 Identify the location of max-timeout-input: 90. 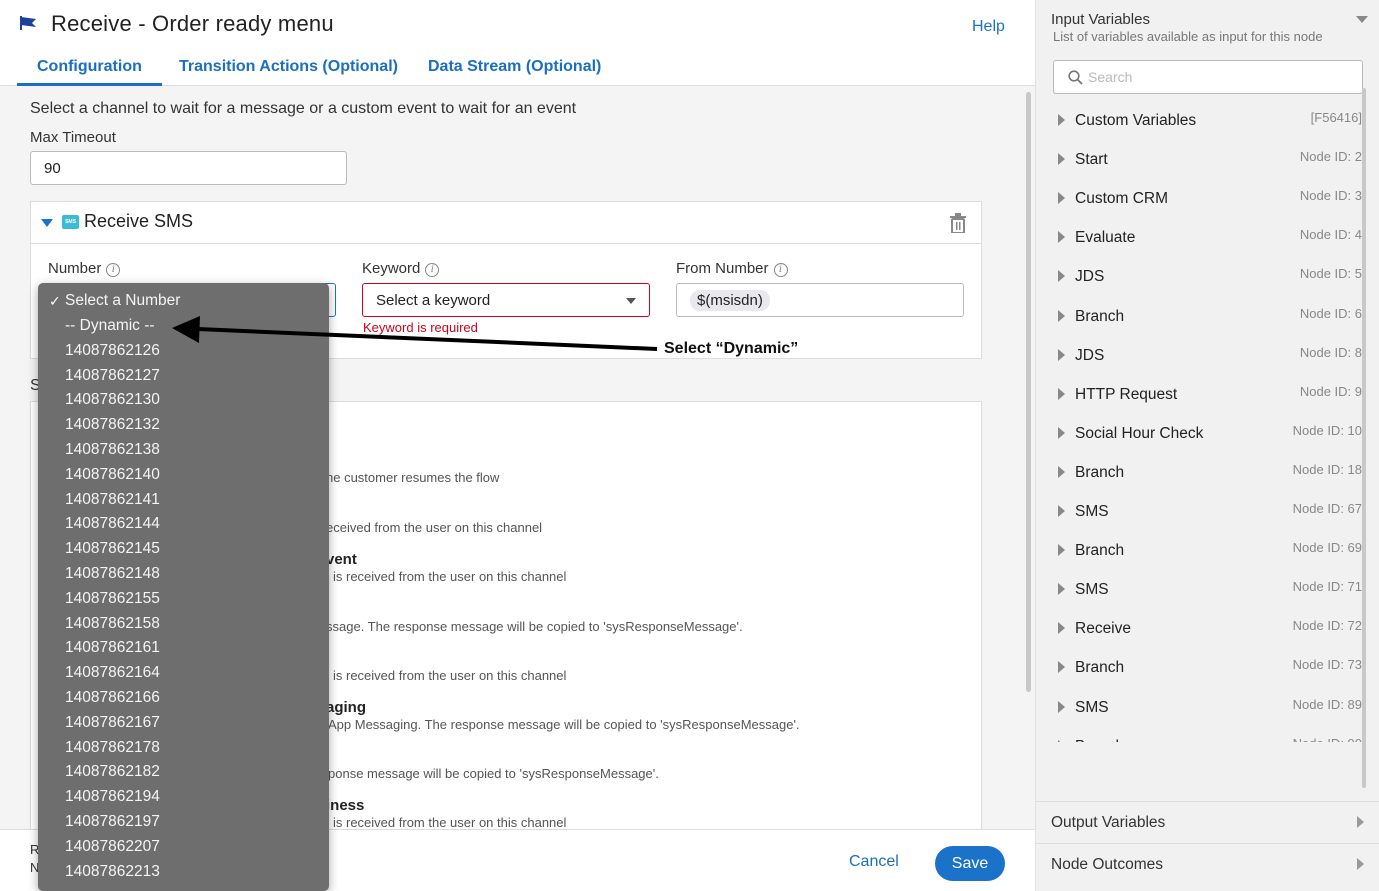
(188, 168).